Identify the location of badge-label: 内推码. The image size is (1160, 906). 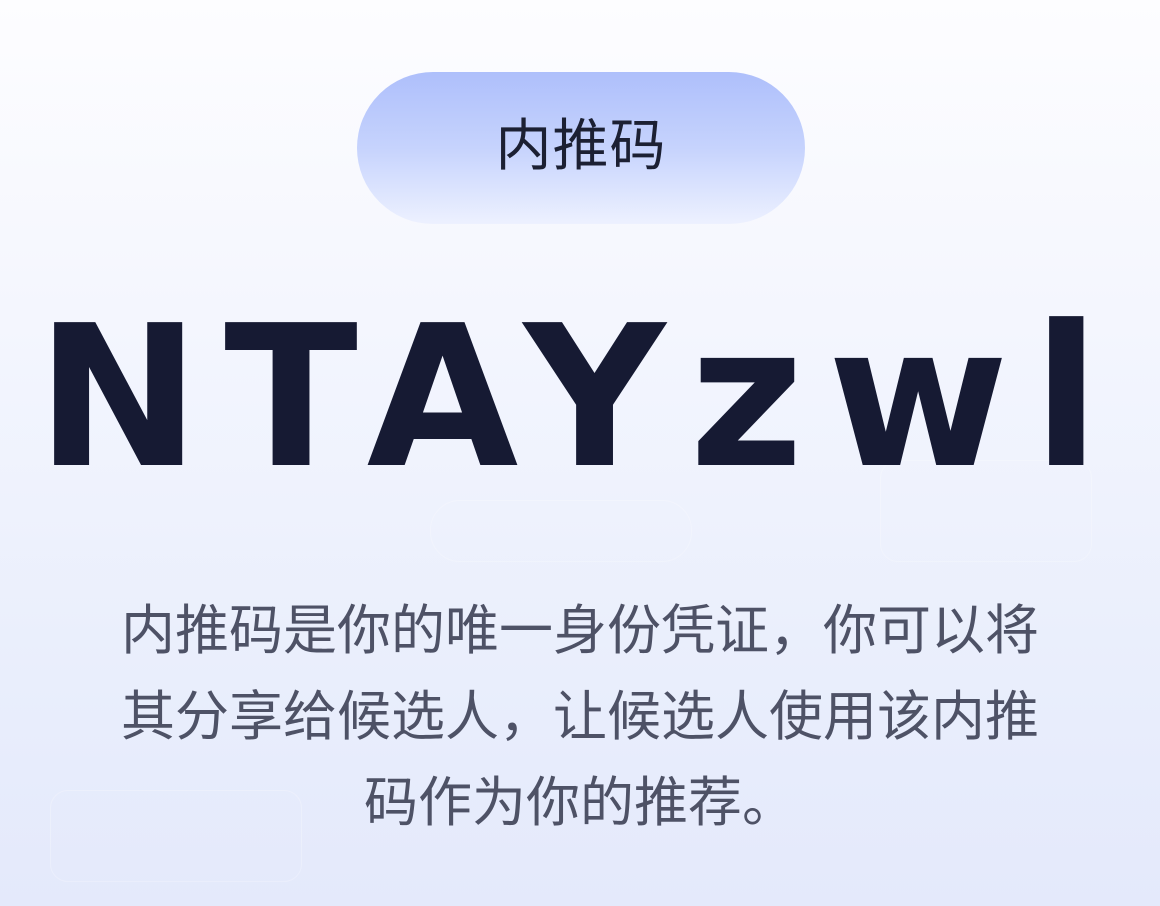
(581, 146).